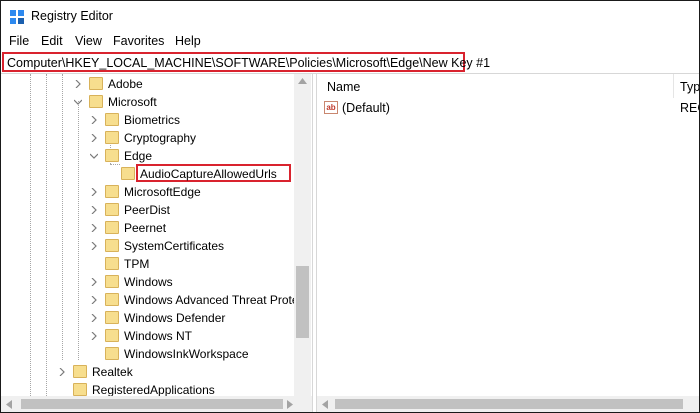  Describe the element at coordinates (350, 16) in the screenshot. I see `title-bar: Registry Editor` at that location.